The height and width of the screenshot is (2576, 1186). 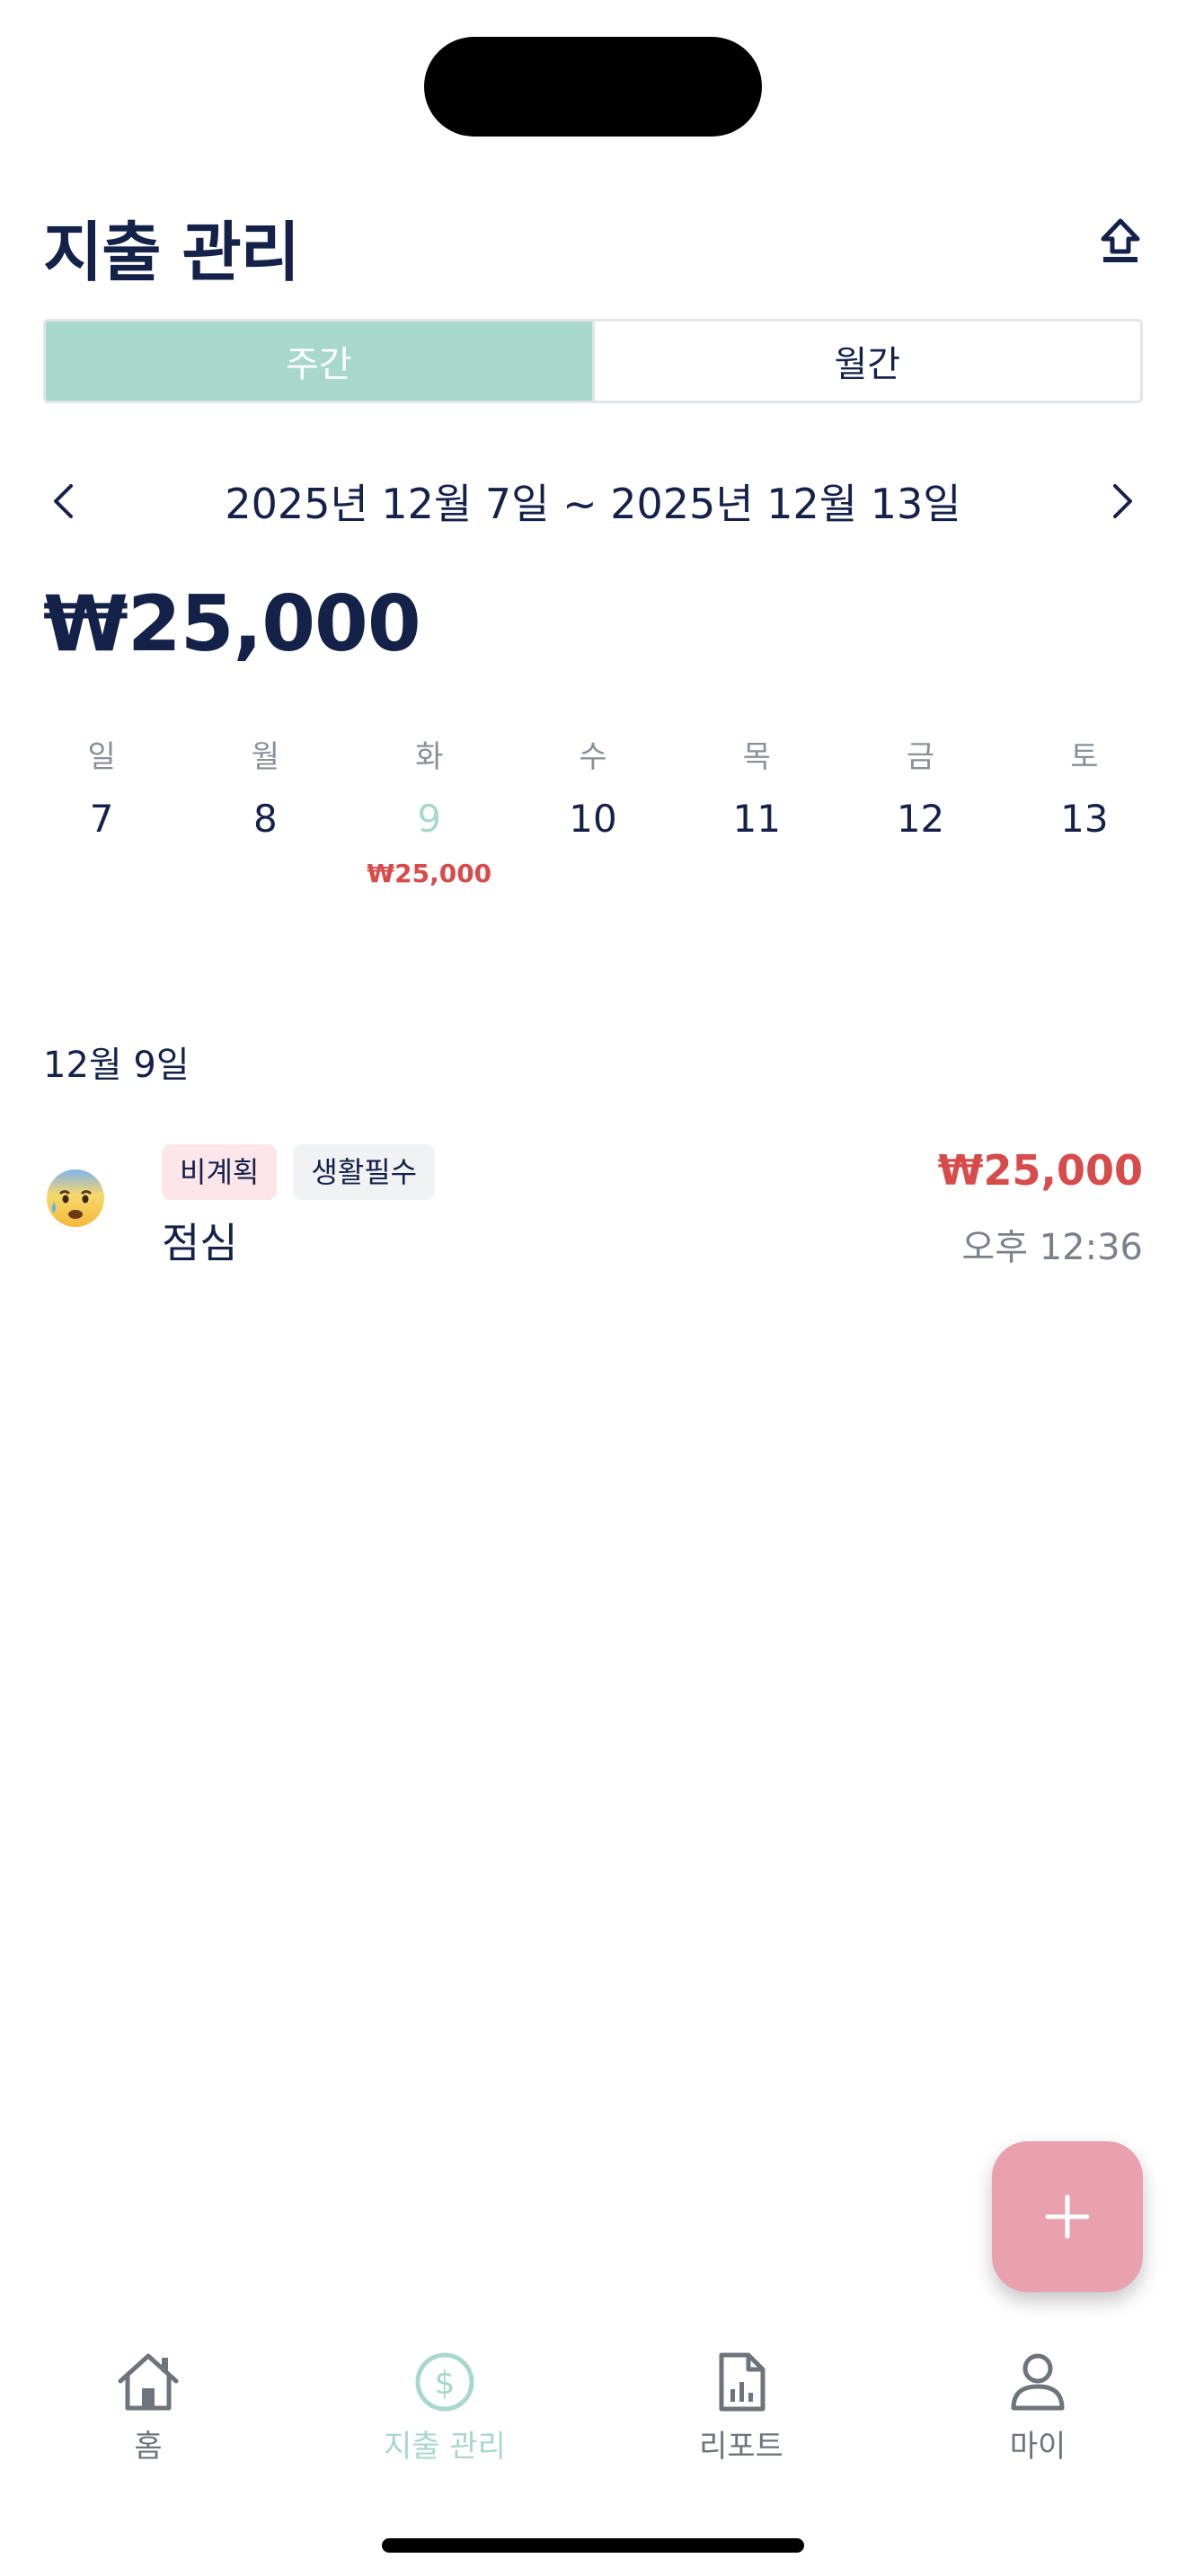 What do you see at coordinates (445, 2447) in the screenshot?
I see `tab-label: 지출 관리` at bounding box center [445, 2447].